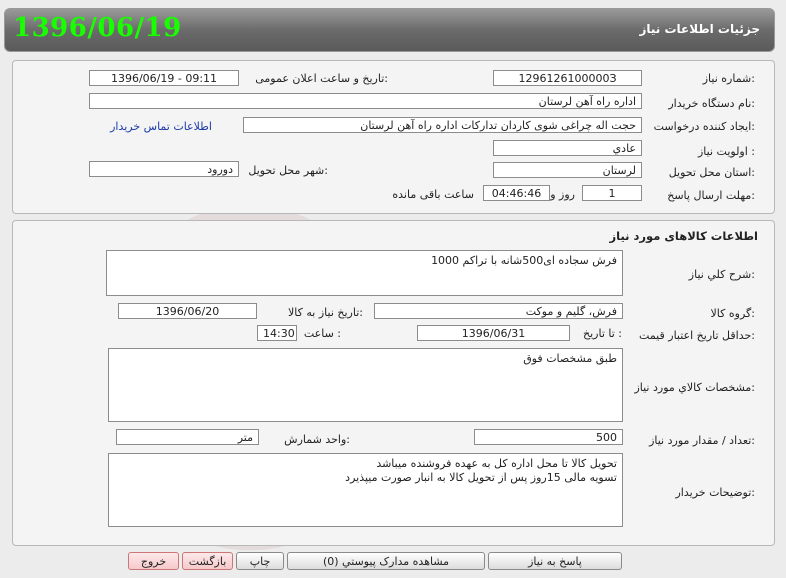  Describe the element at coordinates (386, 561) in the screenshot. I see `view-docs-button: مشاهده مدارک پیوستي (0)` at that location.